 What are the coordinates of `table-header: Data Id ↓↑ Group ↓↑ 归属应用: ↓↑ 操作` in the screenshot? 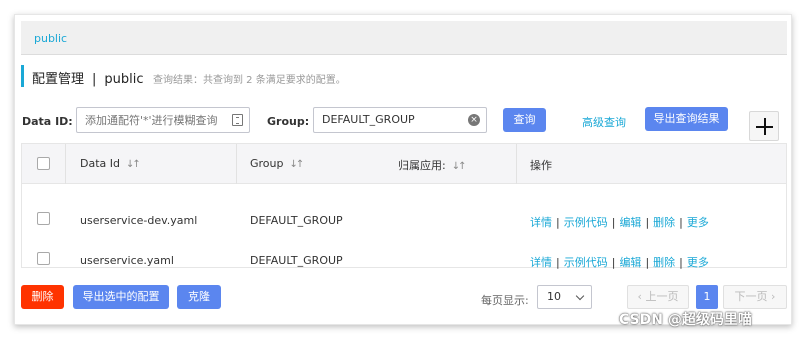 It's located at (404, 164).